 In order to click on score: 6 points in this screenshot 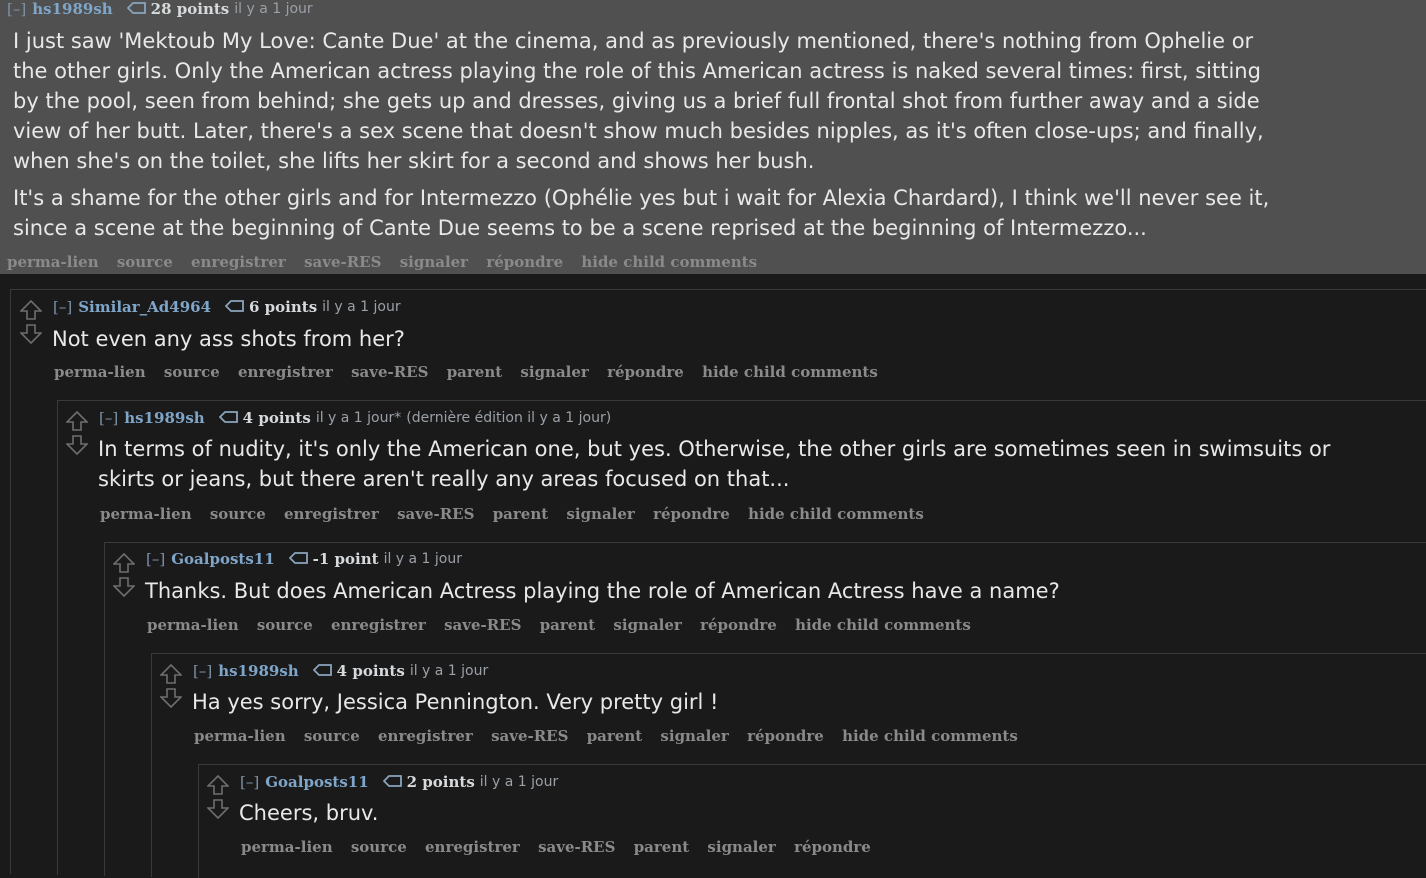, I will do `click(283, 307)`.